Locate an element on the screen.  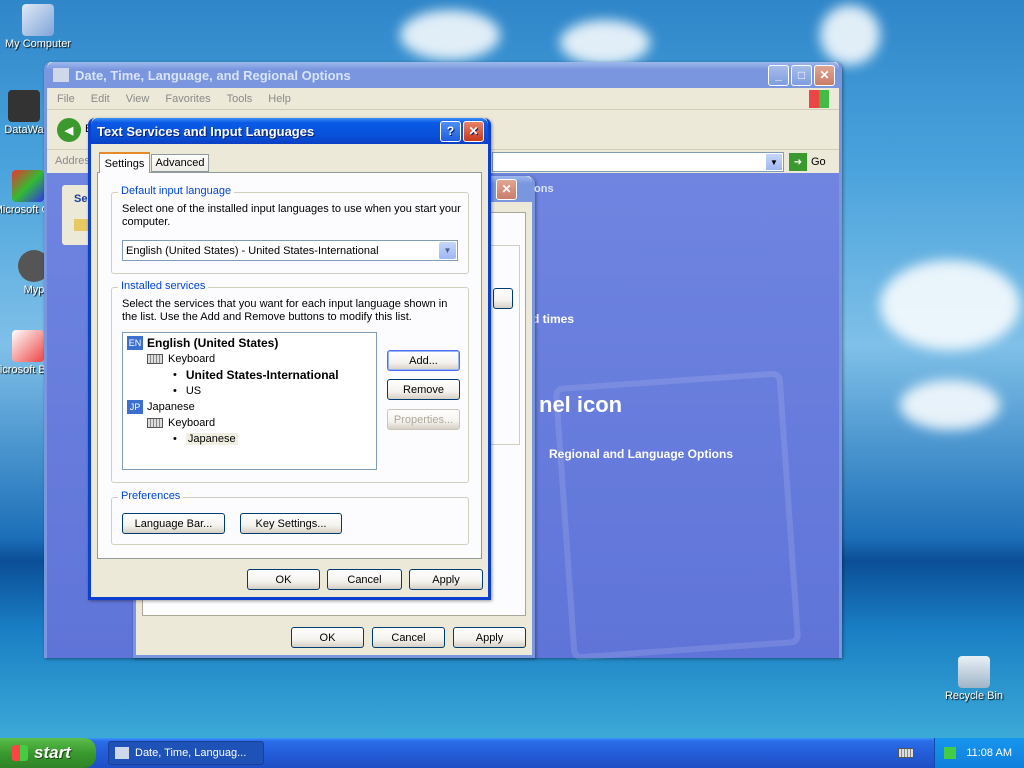
go-arrow-icon: ➜ is located at coordinates (798, 162).